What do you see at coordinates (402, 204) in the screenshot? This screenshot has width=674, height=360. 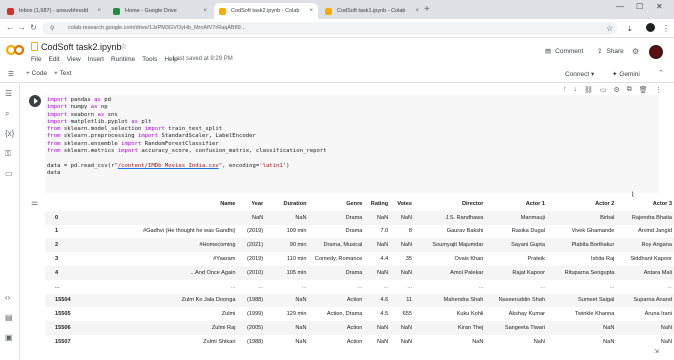 I see `column-header: Votes` at bounding box center [402, 204].